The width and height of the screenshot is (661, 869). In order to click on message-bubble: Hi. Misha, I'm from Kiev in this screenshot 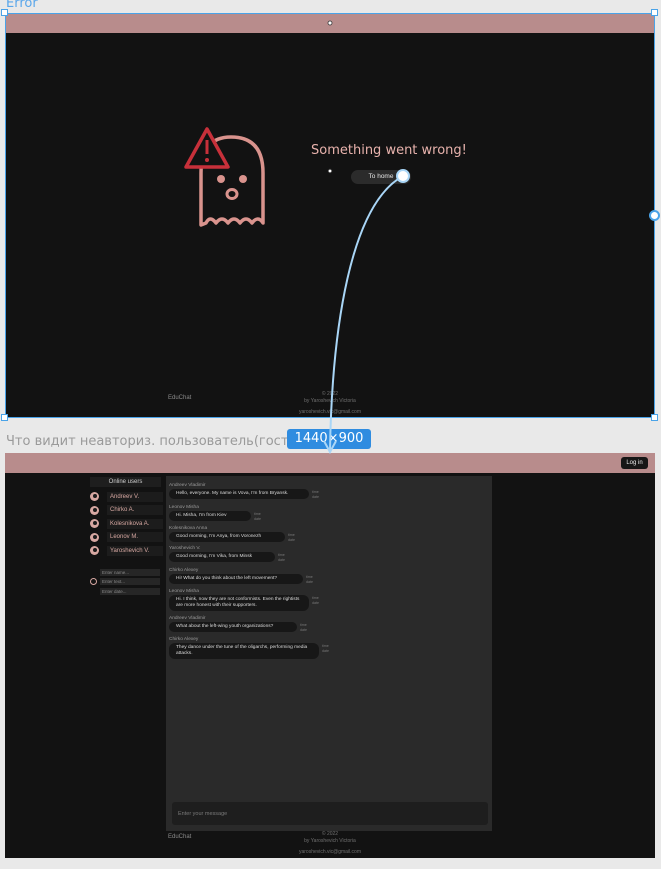, I will do `click(210, 516)`.